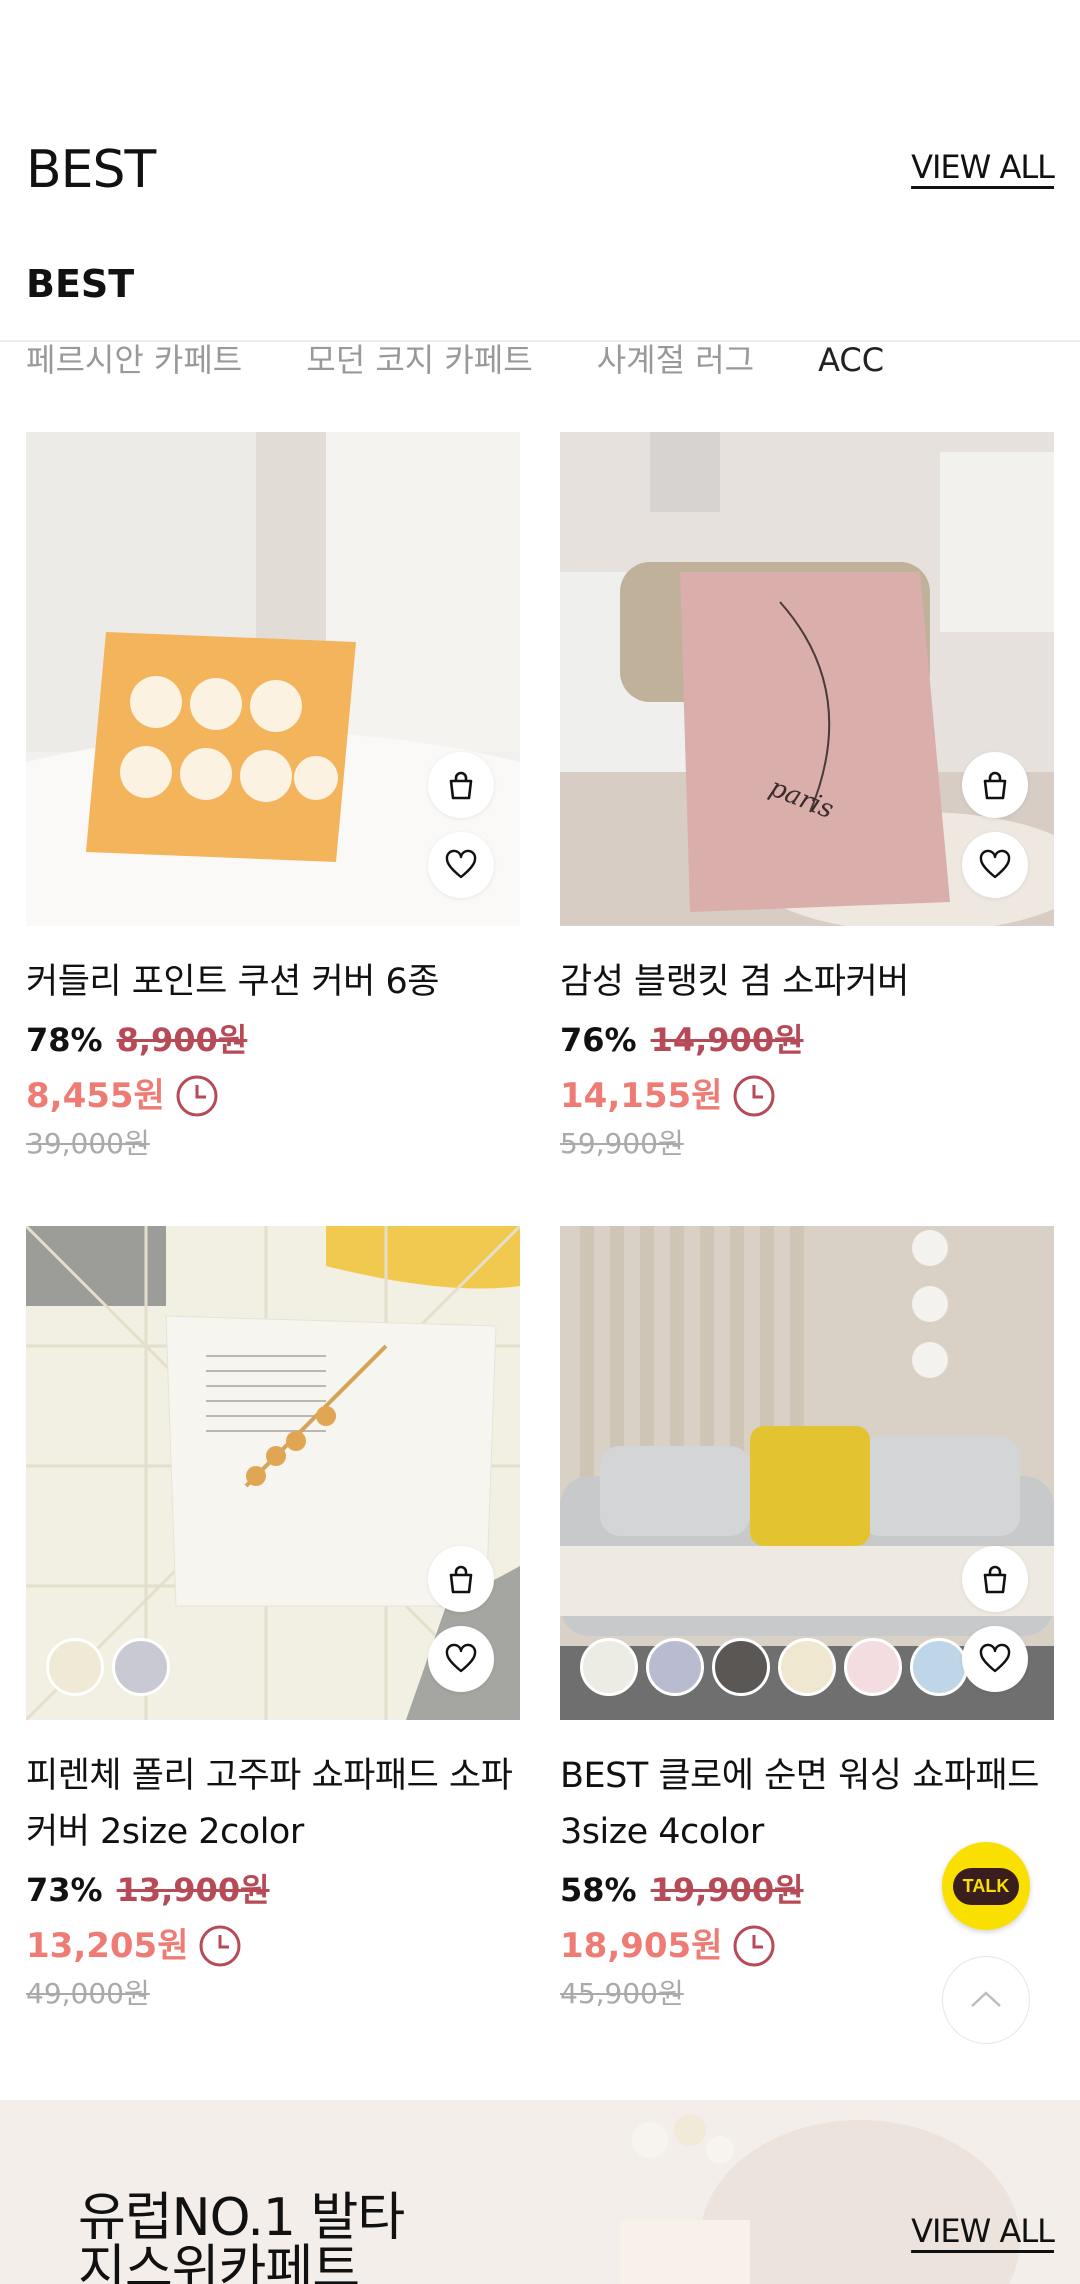 The height and width of the screenshot is (2284, 1080). Describe the element at coordinates (807, 982) in the screenshot. I see `product-name: 감성 블랭킷 겸 소파커버` at that location.